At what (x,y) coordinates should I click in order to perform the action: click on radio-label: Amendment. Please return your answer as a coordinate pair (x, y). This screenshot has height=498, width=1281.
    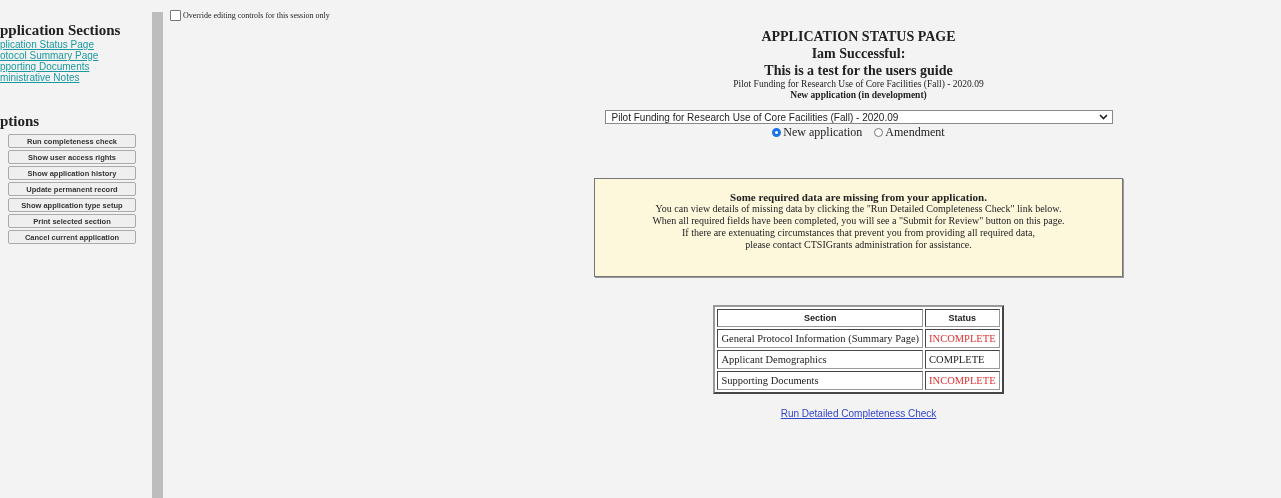
    Looking at the image, I should click on (915, 132).